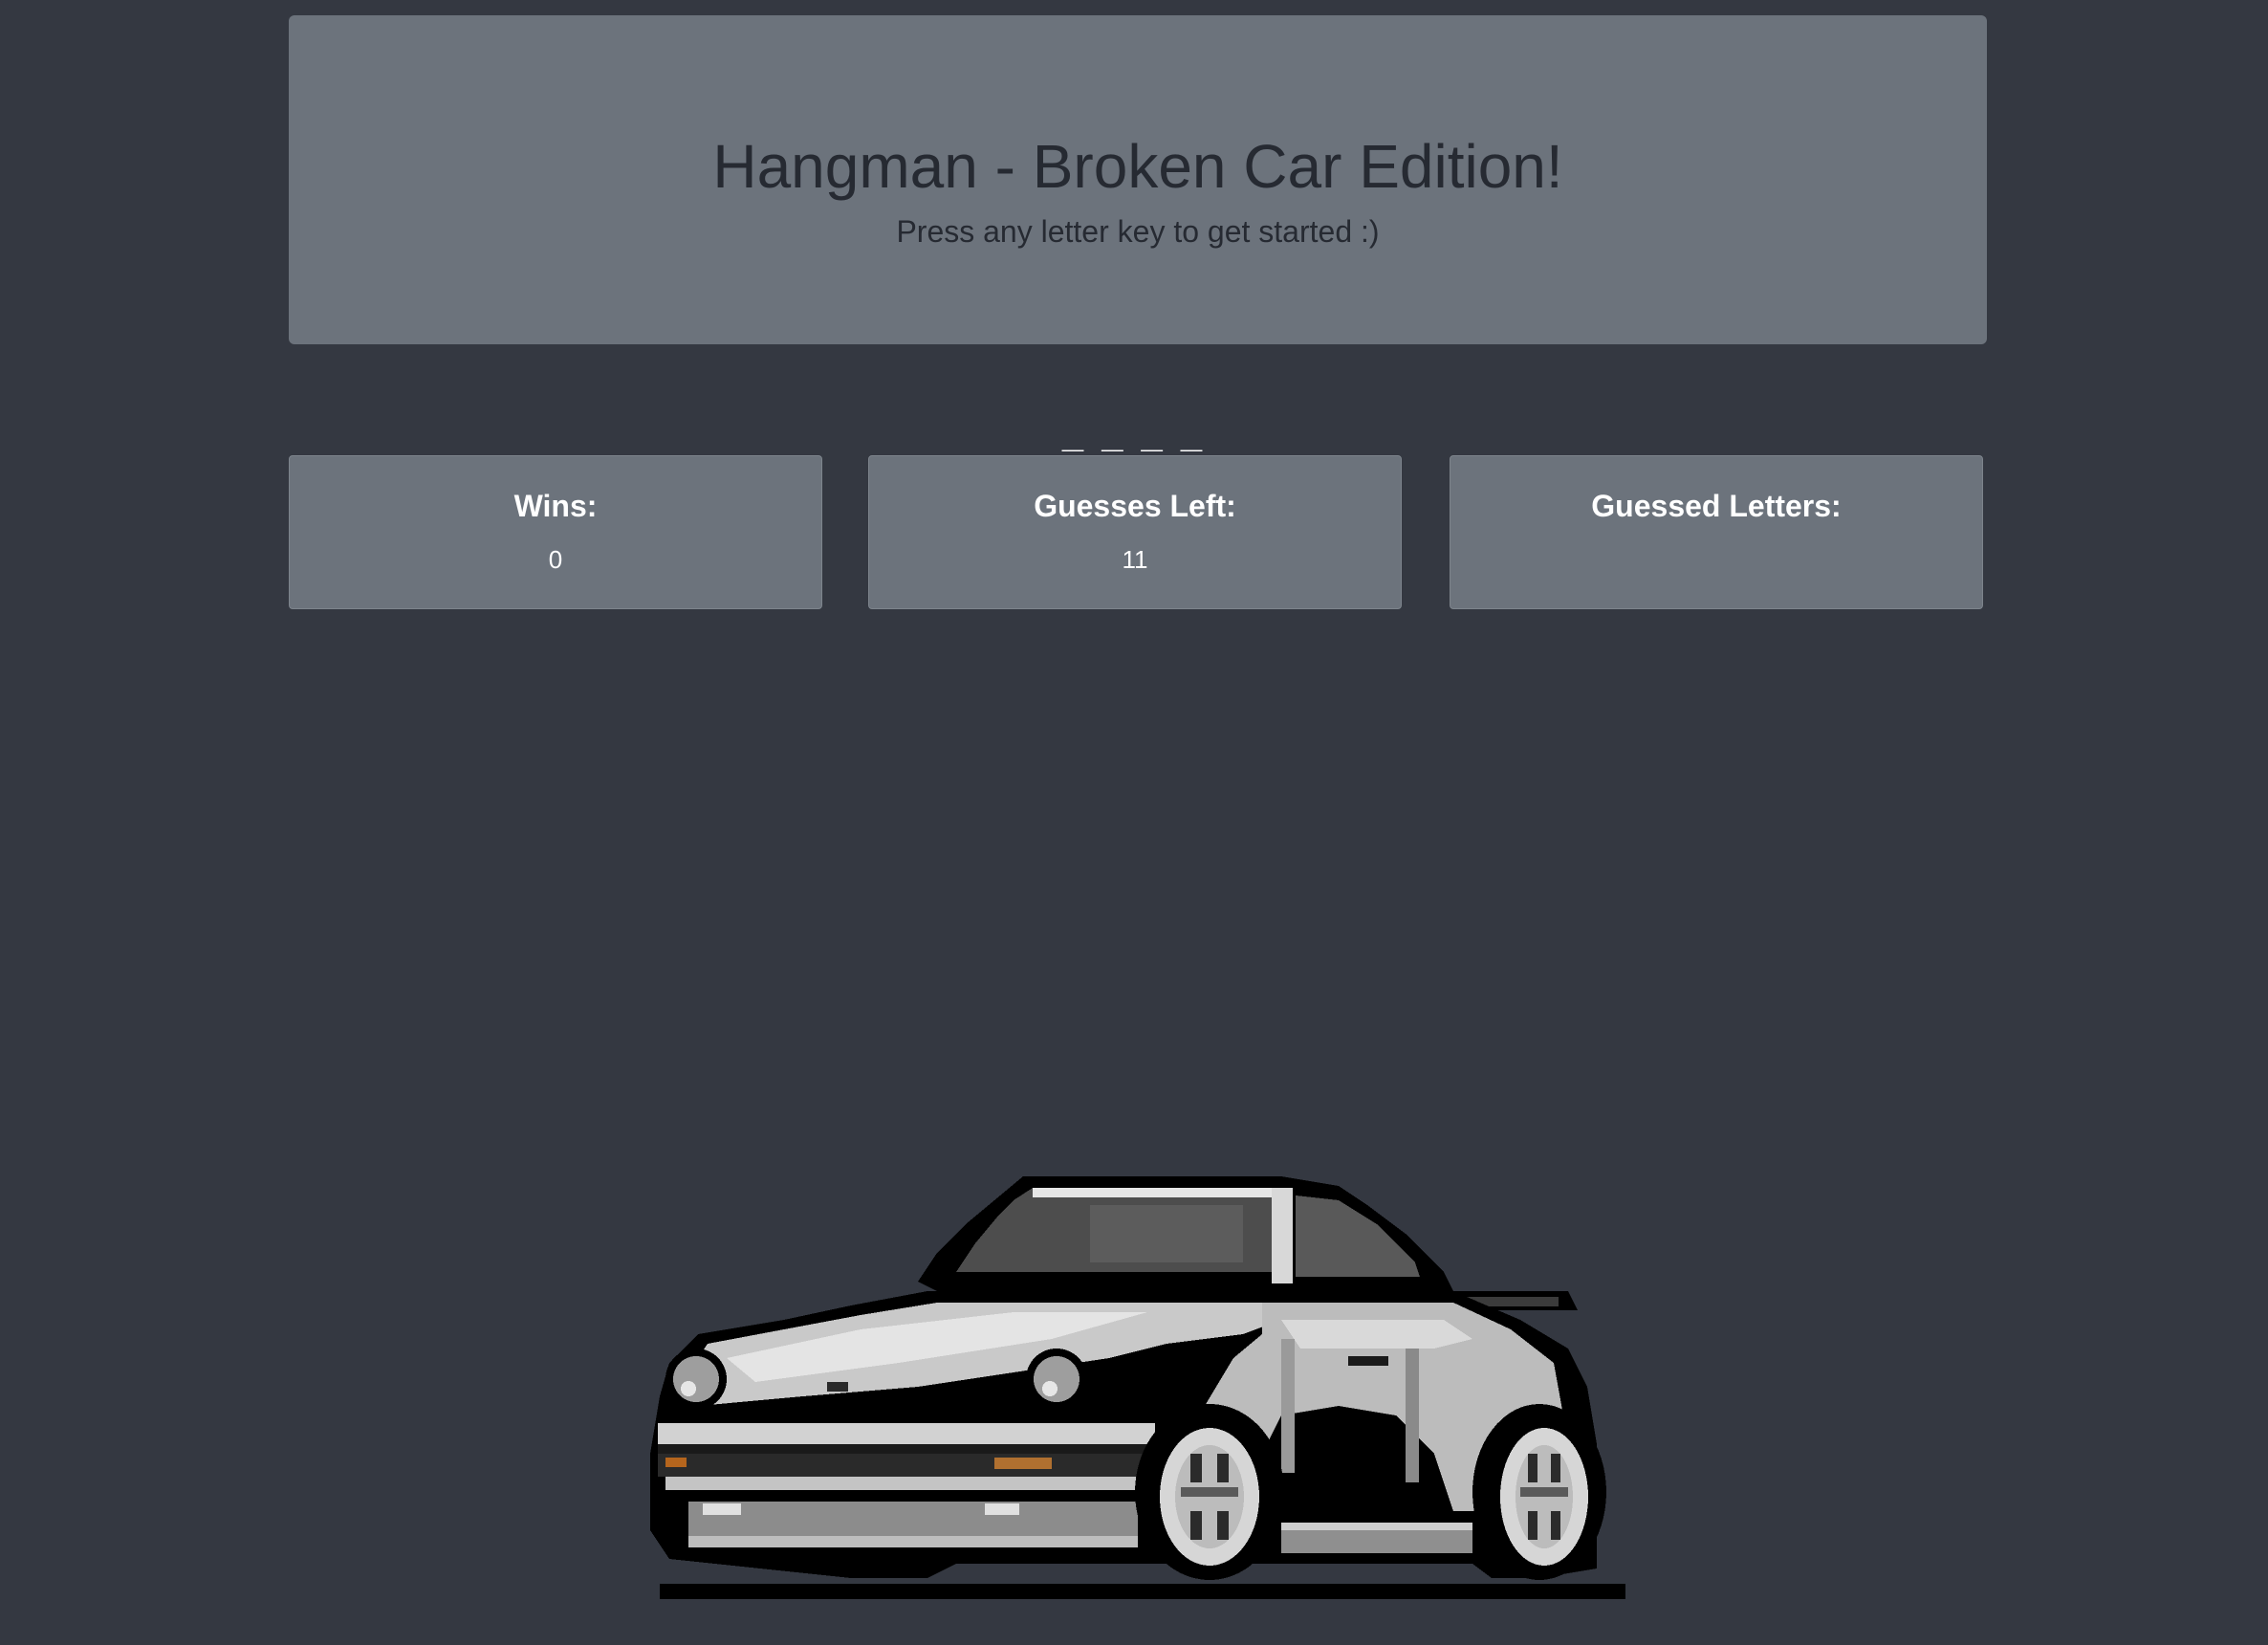  Describe the element at coordinates (1135, 559) in the screenshot. I see `guesses-left-value: 11` at that location.